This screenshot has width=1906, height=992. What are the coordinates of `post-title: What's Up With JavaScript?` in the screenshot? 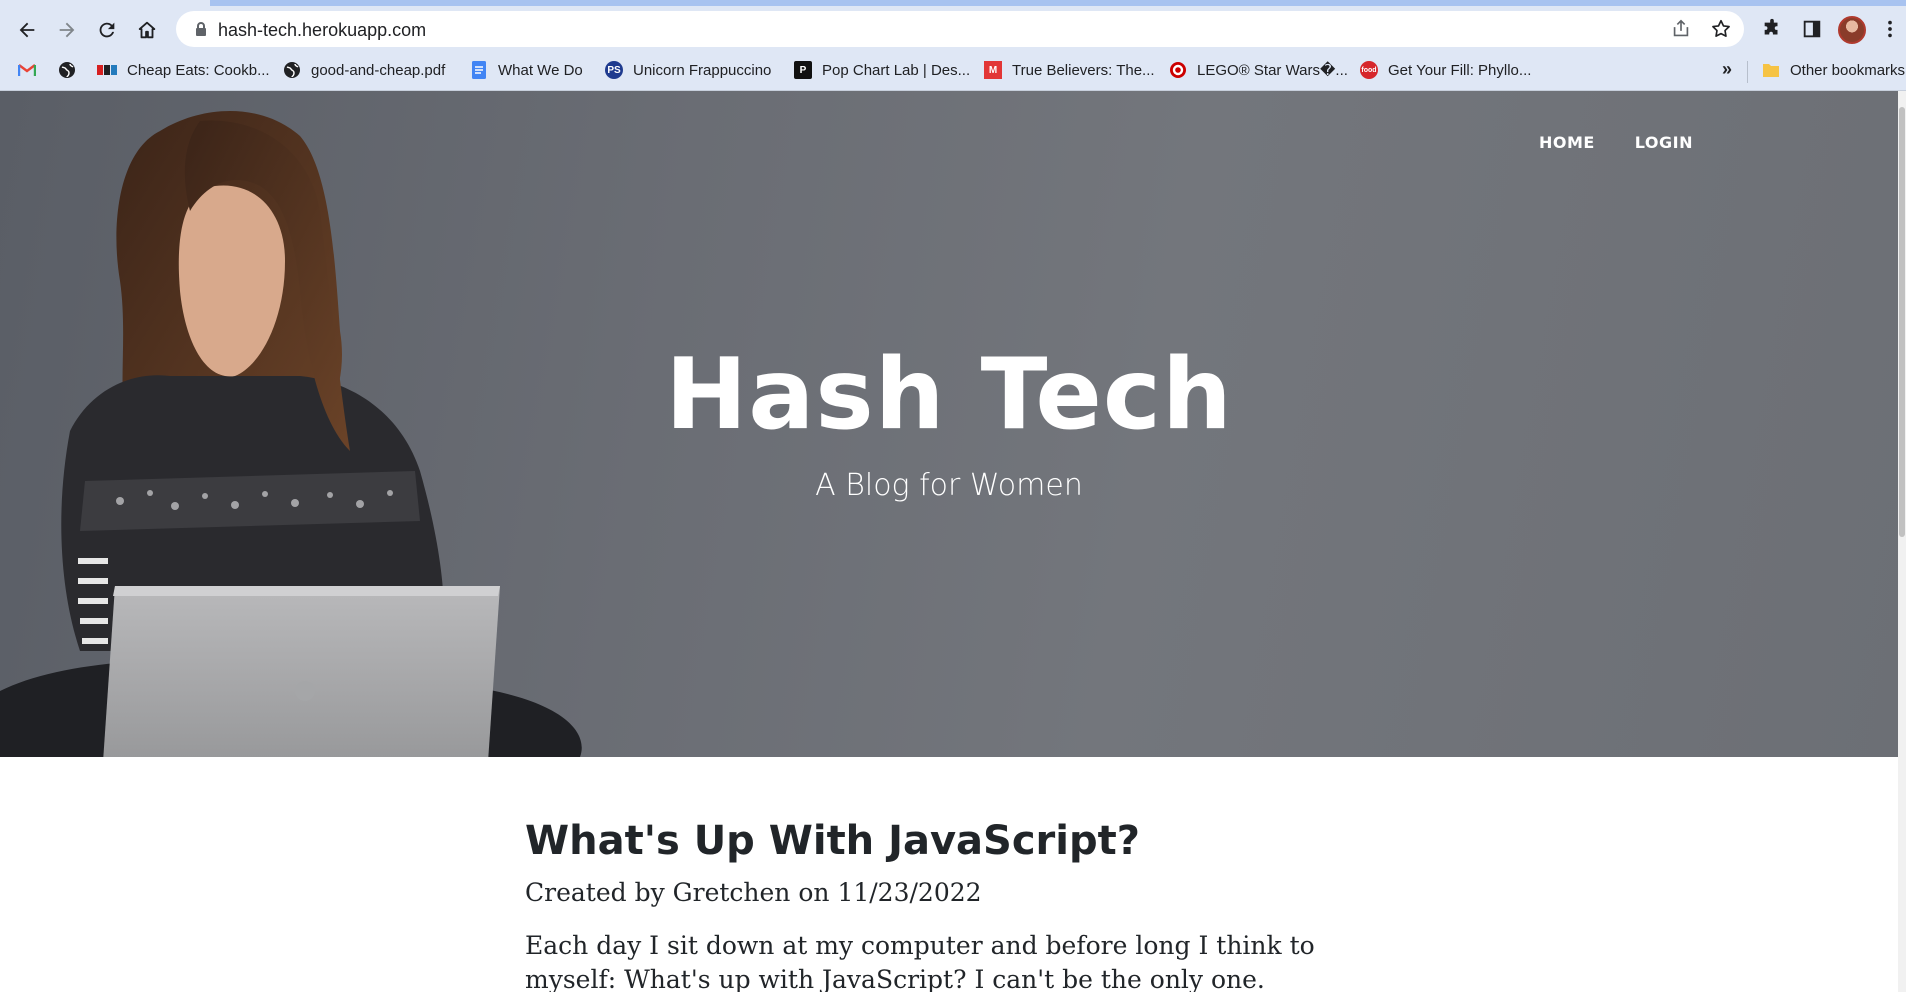 It's located at (935, 841).